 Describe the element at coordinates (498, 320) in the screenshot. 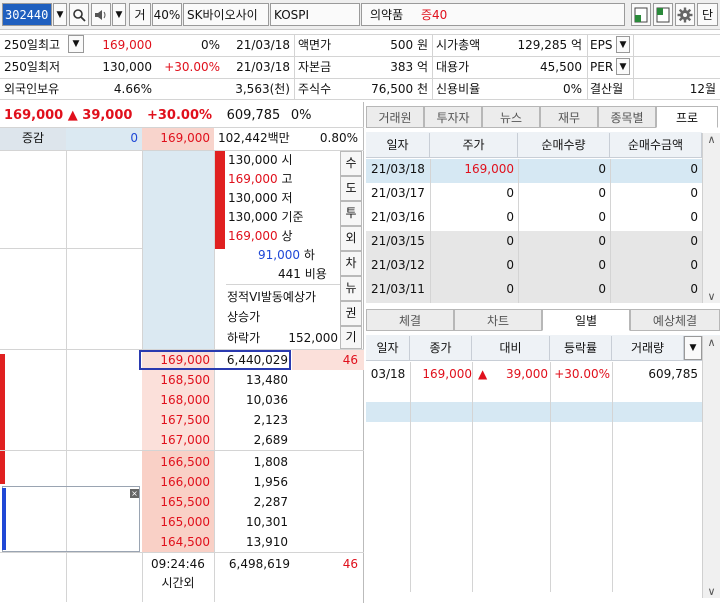

I see `tab-chart: 차트` at that location.